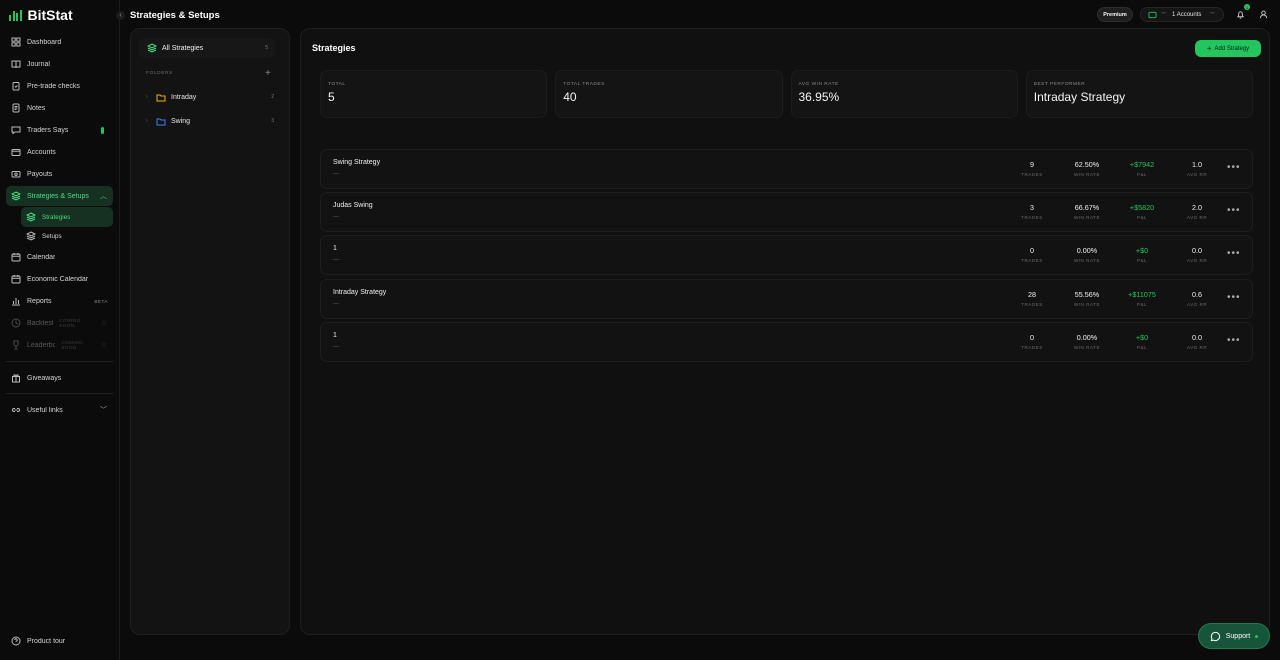 Image resolution: width=1280 pixels, height=660 pixels. What do you see at coordinates (434, 94) in the screenshot?
I see `stat-card-total: TOTAL 5` at bounding box center [434, 94].